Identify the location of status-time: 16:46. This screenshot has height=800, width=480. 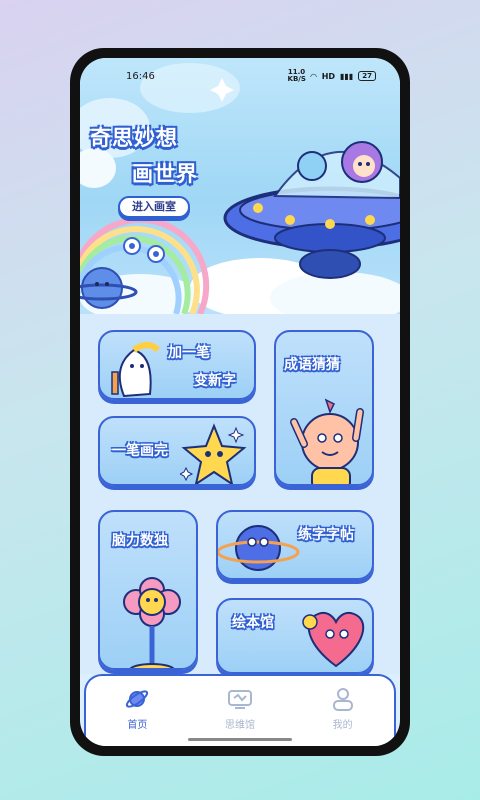
(140, 76).